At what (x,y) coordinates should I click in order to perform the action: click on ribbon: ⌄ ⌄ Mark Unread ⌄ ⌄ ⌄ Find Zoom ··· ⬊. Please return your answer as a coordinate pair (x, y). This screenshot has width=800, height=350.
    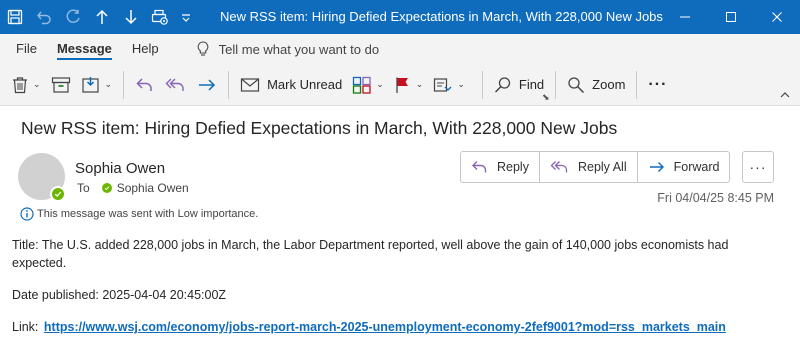
    Looking at the image, I should click on (400, 85).